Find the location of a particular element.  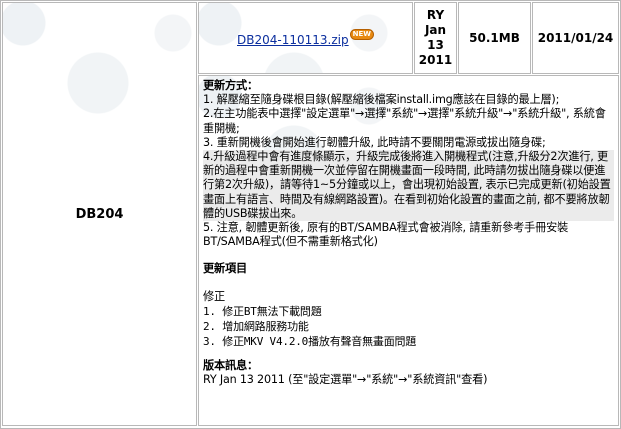

update-step: 3. 重新開機後會開始進行韌體升級, 此時請不要關閉電源或拔出隨身碟; is located at coordinates (374, 142).